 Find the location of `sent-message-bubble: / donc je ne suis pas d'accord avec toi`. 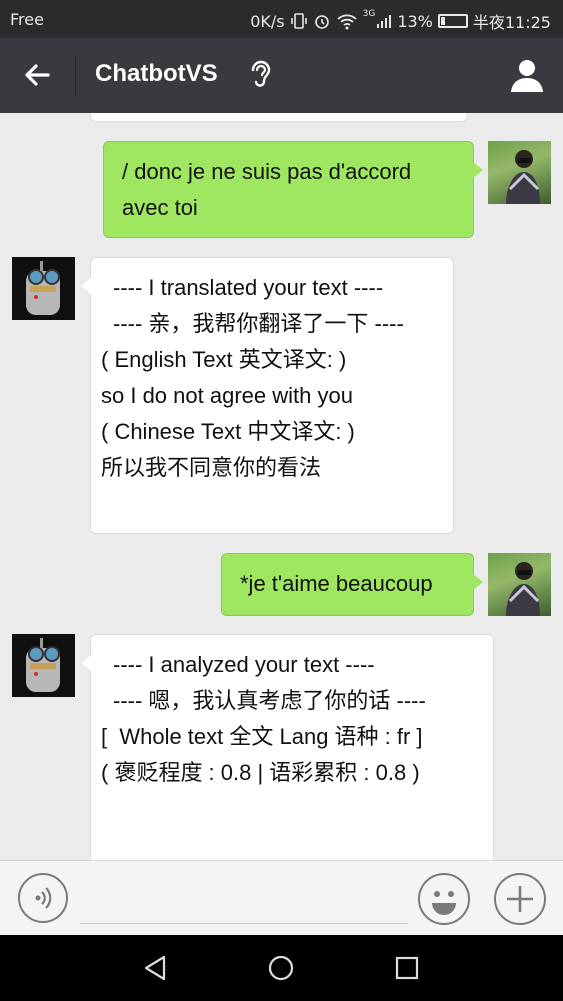

sent-message-bubble: / donc je ne suis pas d'accord avec toi is located at coordinates (293, 189).